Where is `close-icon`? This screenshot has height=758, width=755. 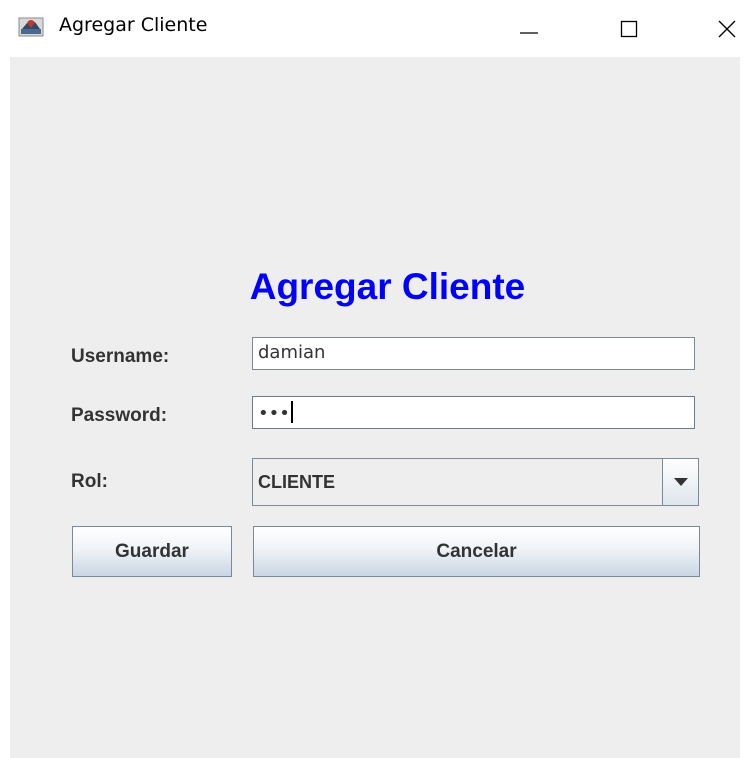
close-icon is located at coordinates (727, 28).